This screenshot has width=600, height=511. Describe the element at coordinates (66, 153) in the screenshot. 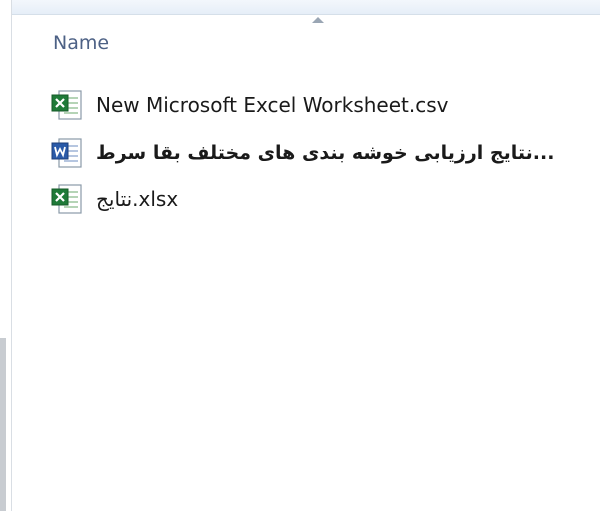

I see `word-file-icon` at that location.